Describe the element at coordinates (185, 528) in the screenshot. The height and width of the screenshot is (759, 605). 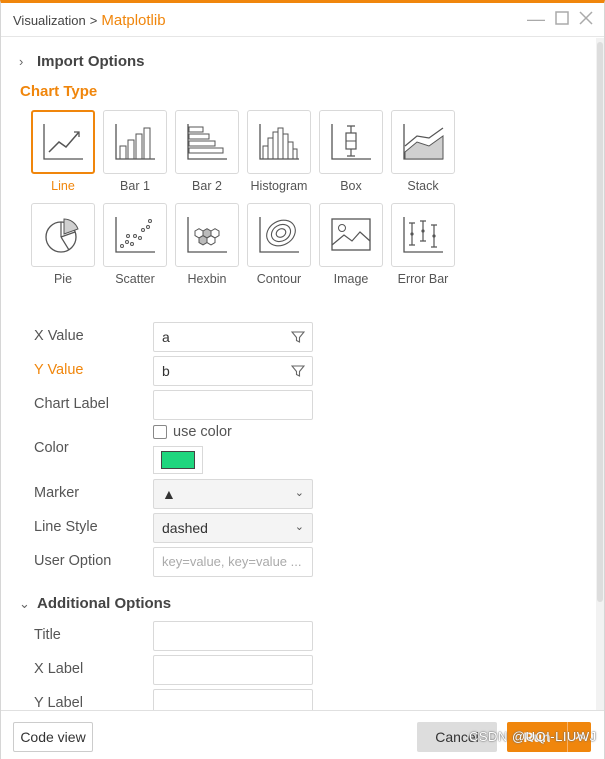
I see `line-style-value: dashed` at that location.